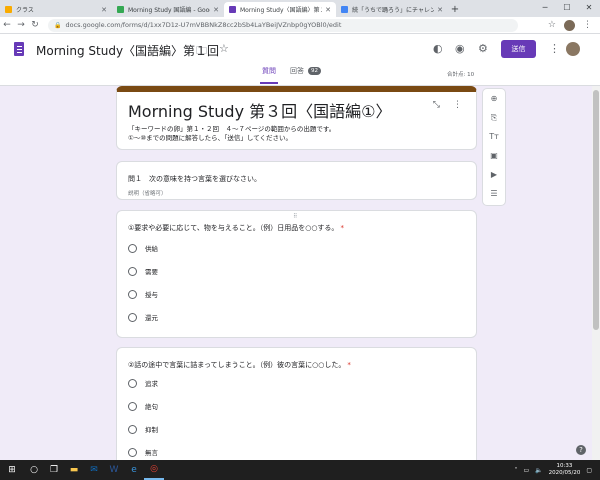 The height and width of the screenshot is (480, 600). I want to click on browser-tab: クラス ✕, so click(56, 9).